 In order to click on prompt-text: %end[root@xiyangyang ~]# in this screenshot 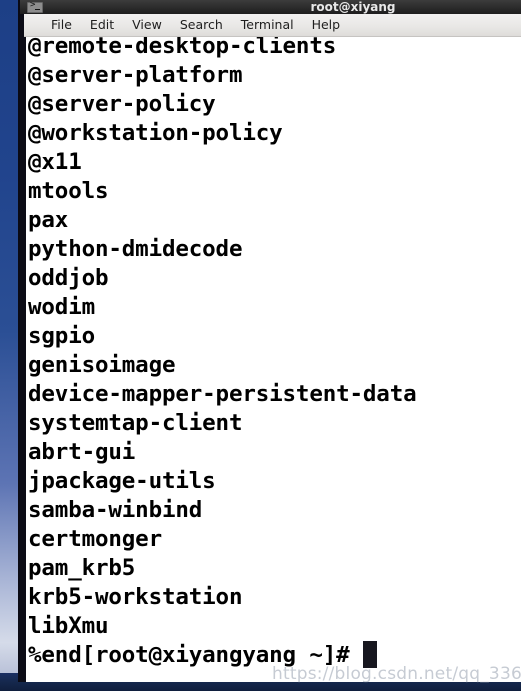, I will do `click(195, 655)`.